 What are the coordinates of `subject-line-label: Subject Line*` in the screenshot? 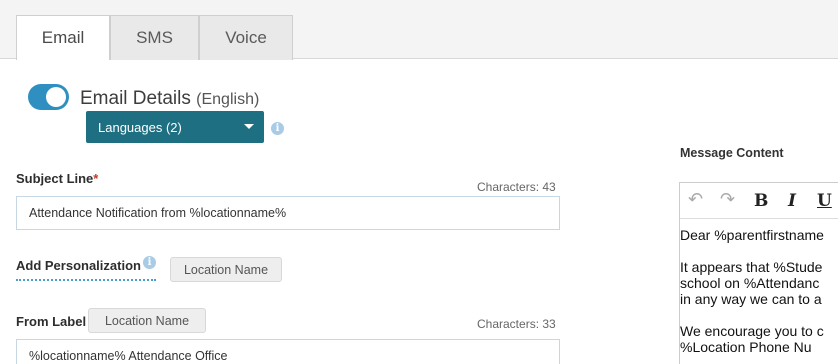 It's located at (57, 178).